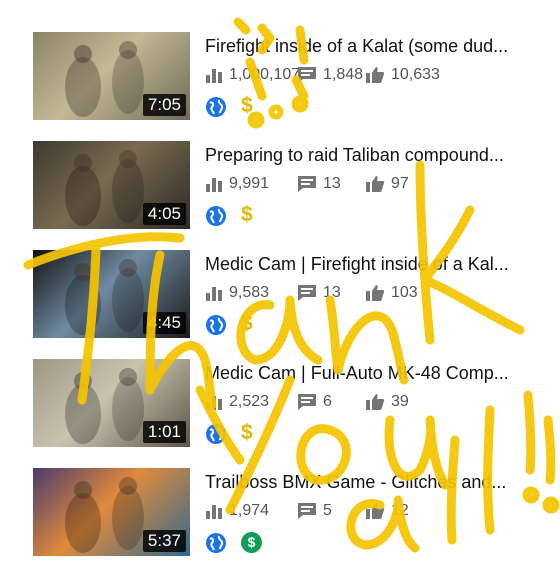 The width and height of the screenshot is (560, 568). I want to click on video-stats: 2,523 6 39, so click(375, 404).